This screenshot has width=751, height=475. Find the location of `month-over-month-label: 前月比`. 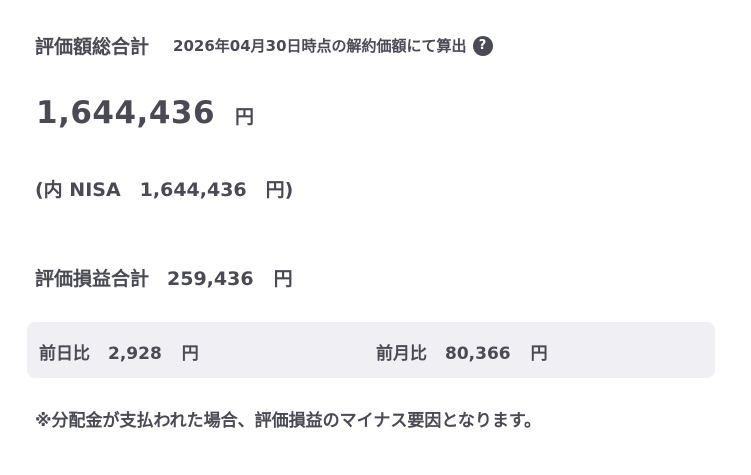

month-over-month-label: 前月比 is located at coordinates (401, 354).